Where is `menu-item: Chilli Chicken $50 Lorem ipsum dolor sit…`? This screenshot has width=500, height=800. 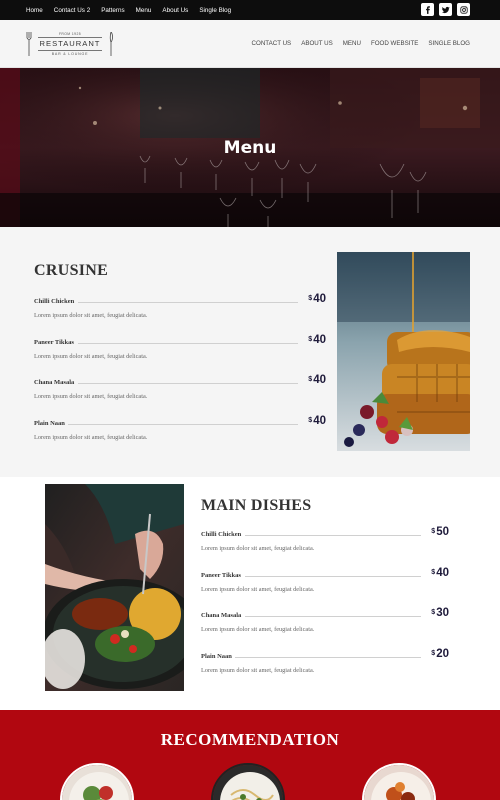
menu-item: Chilli Chicken $50 Lorem ipsum dolor sit… is located at coordinates (325, 543).